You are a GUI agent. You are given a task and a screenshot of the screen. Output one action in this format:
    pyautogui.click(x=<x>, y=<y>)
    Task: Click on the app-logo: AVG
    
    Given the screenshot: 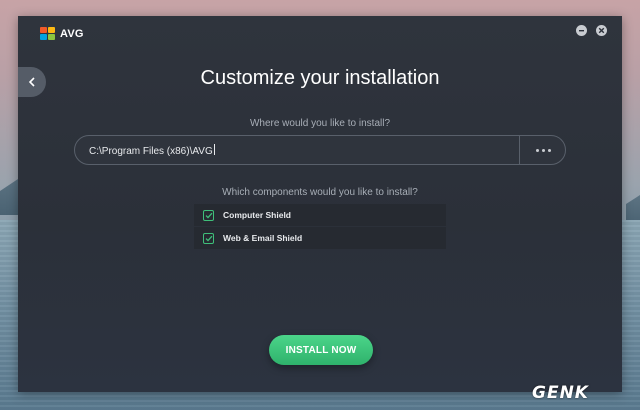 What is the action you would take?
    pyautogui.click(x=62, y=34)
    